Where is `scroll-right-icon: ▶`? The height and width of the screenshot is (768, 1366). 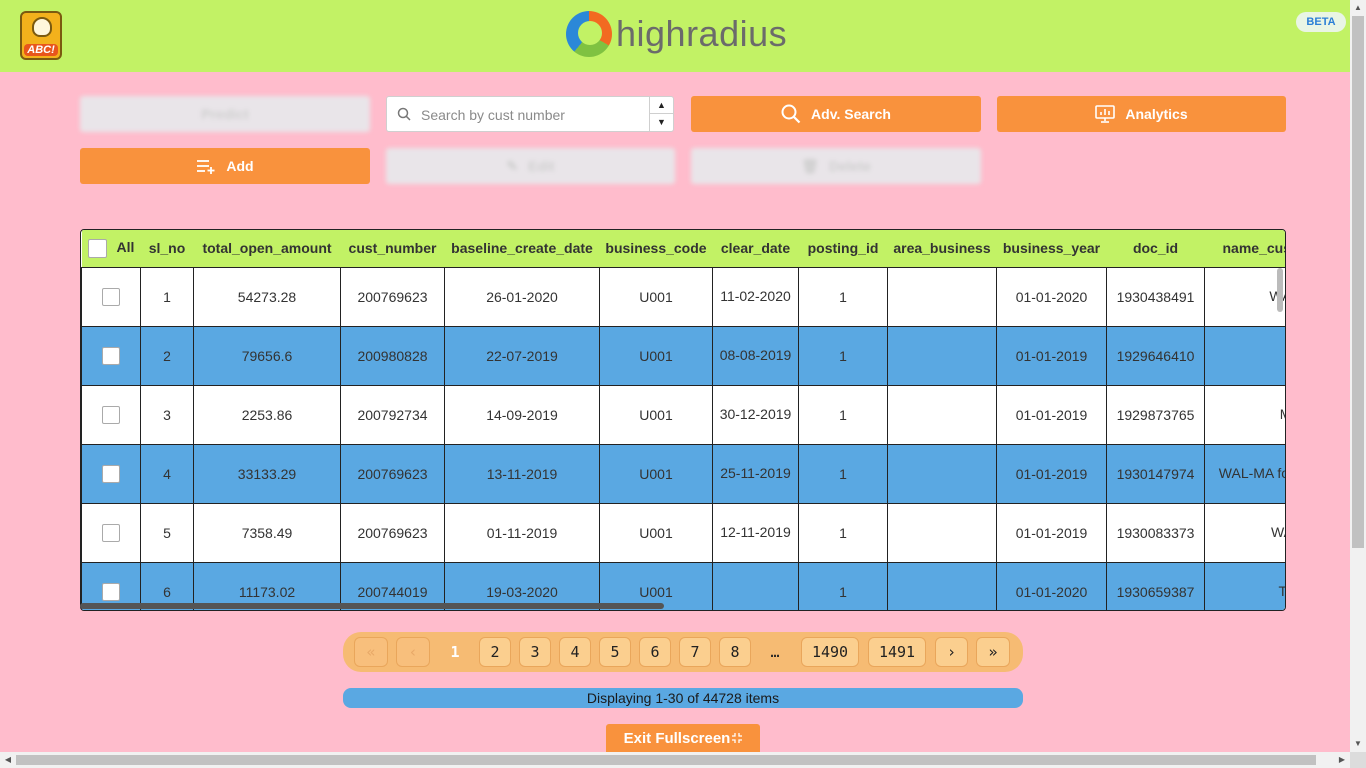 scroll-right-icon: ▶ is located at coordinates (1342, 760).